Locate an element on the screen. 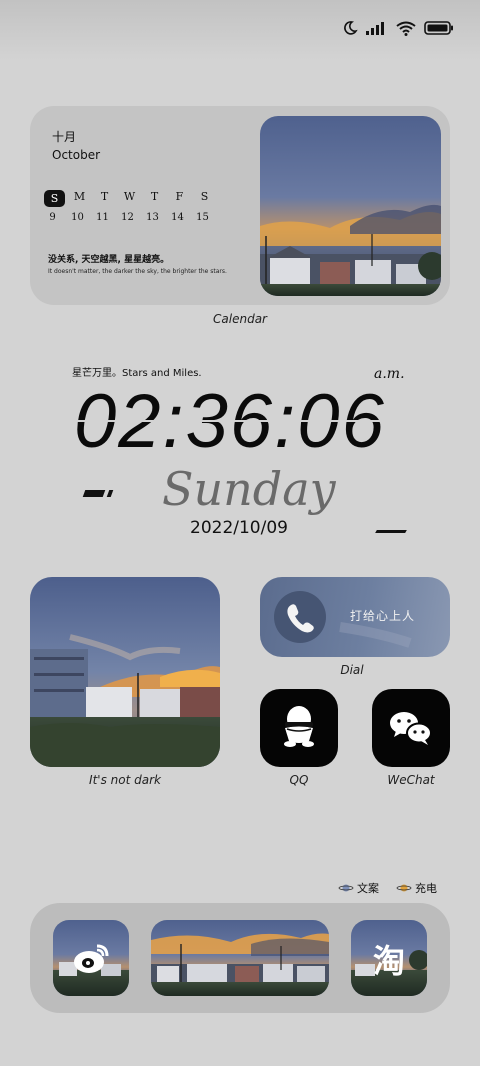 This screenshot has width=480, height=1066. wechat-icon is located at coordinates (411, 728).